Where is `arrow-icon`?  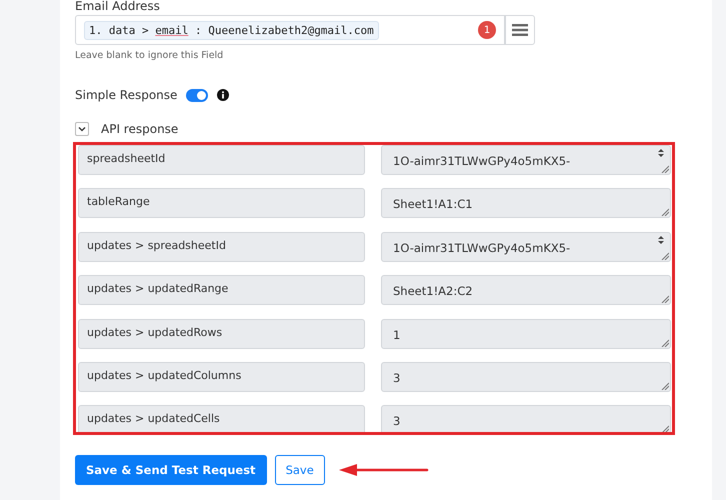
arrow-icon is located at coordinates (383, 470).